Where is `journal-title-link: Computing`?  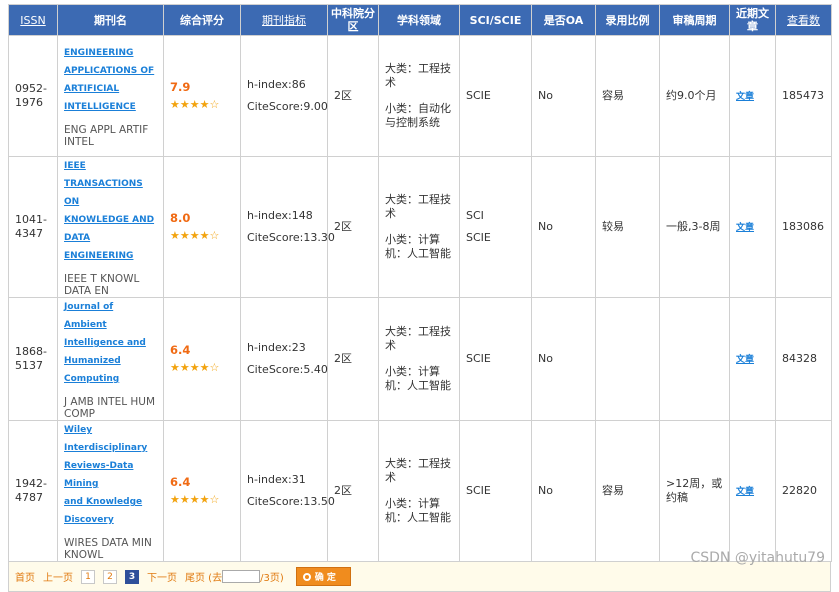 journal-title-link: Computing is located at coordinates (110, 379).